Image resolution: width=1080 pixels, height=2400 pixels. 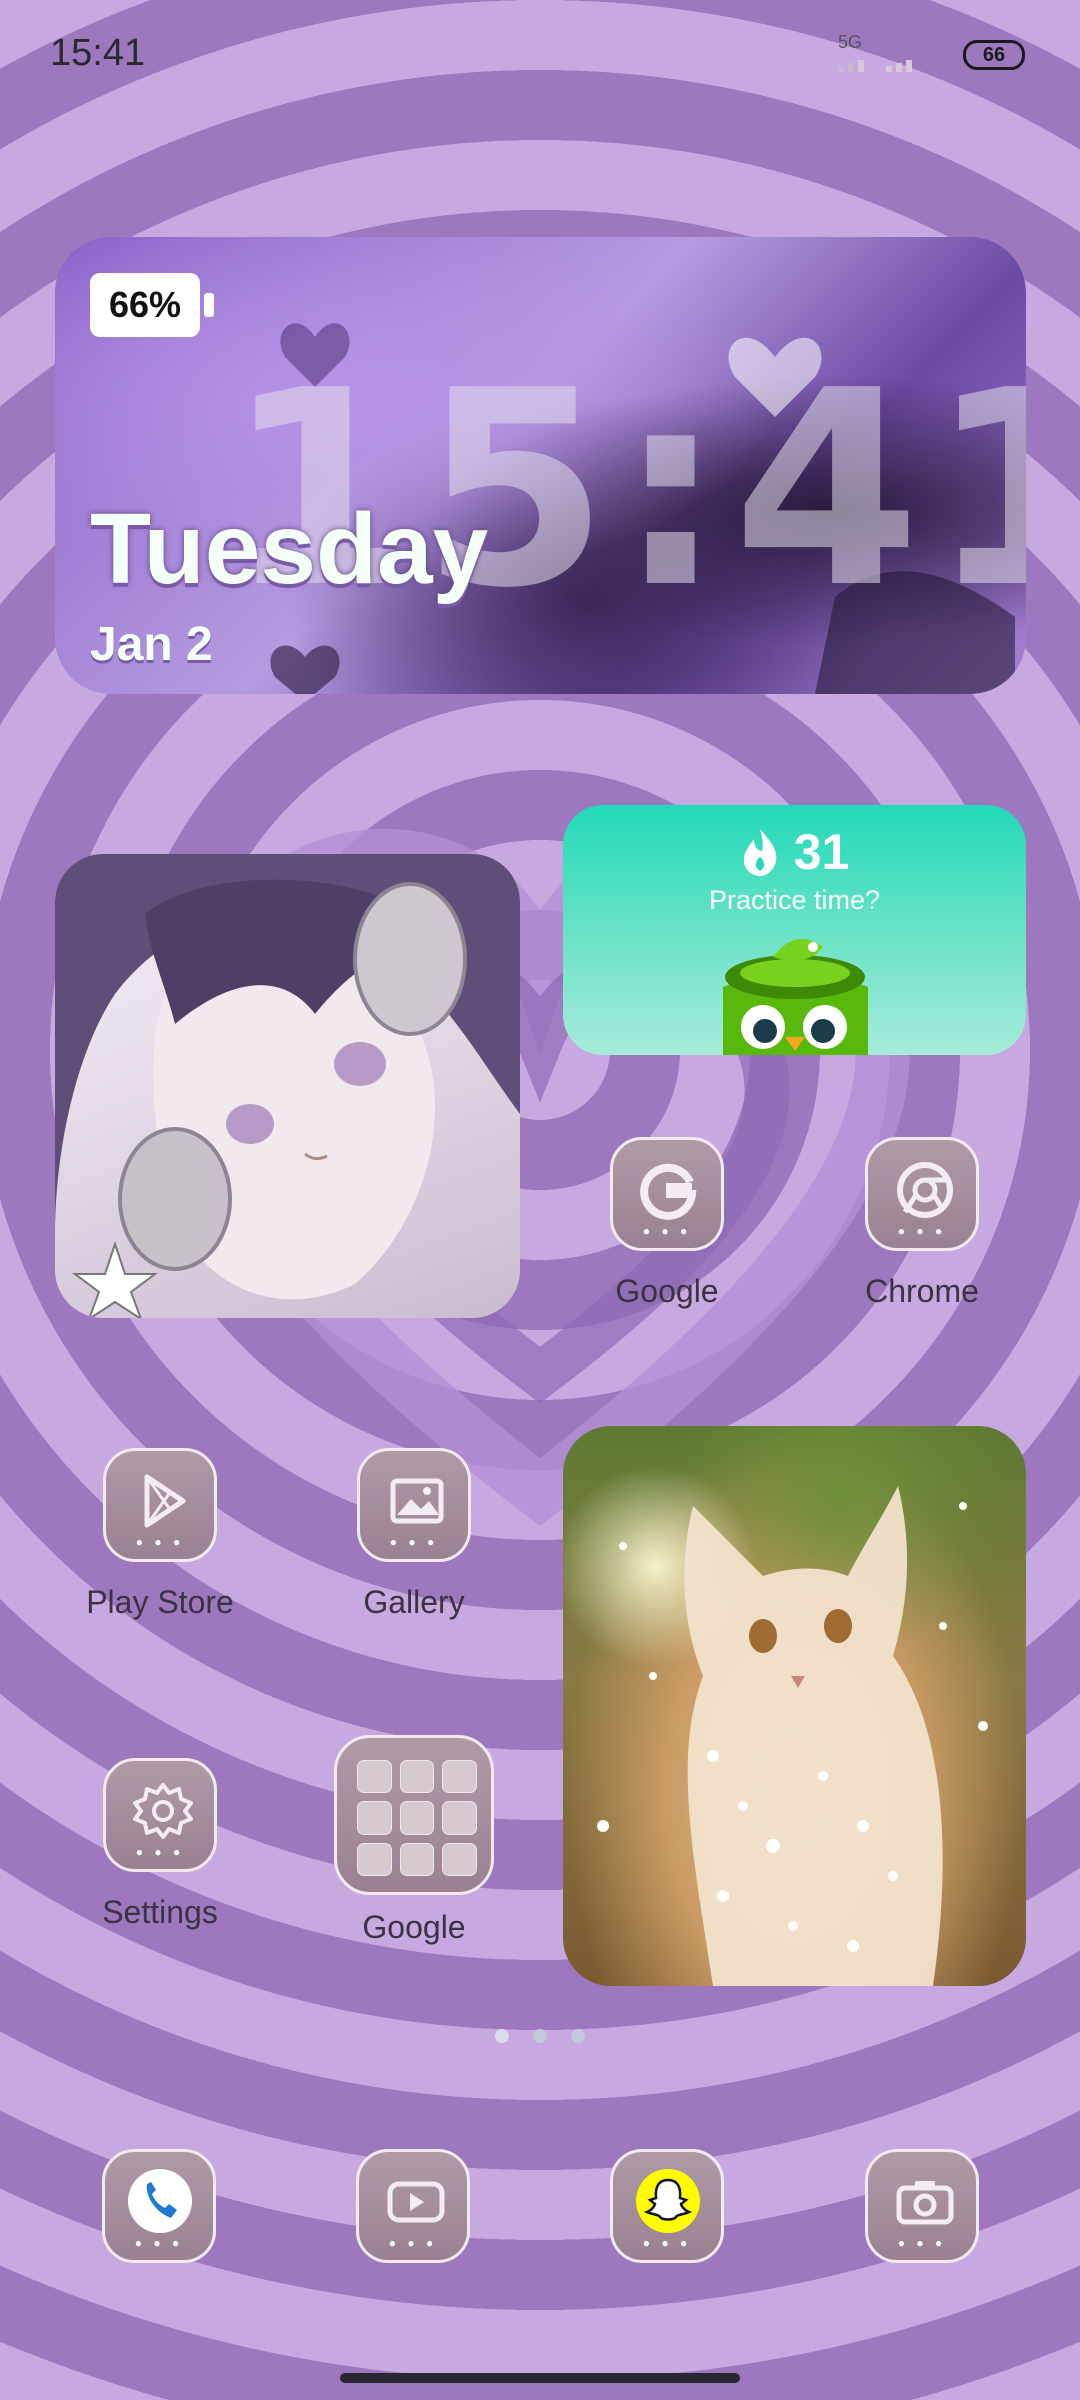 I want to click on duolingo-widget: 31 Practice time?, so click(x=794, y=930).